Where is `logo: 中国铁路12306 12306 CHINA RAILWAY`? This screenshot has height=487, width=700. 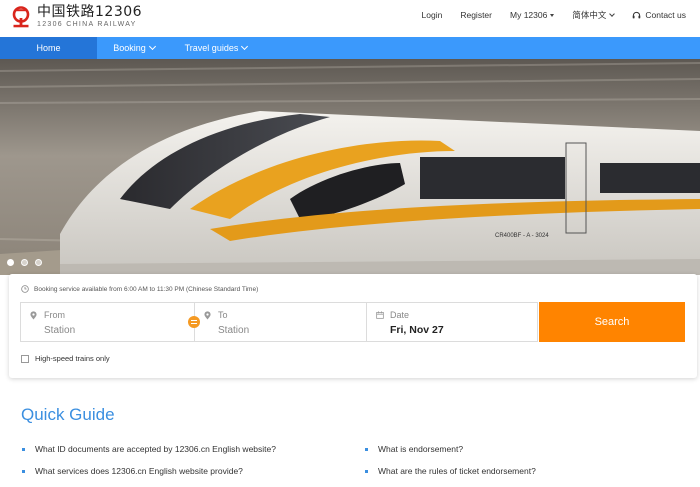 logo: 中国铁路12306 12306 CHINA RAILWAY is located at coordinates (76, 16).